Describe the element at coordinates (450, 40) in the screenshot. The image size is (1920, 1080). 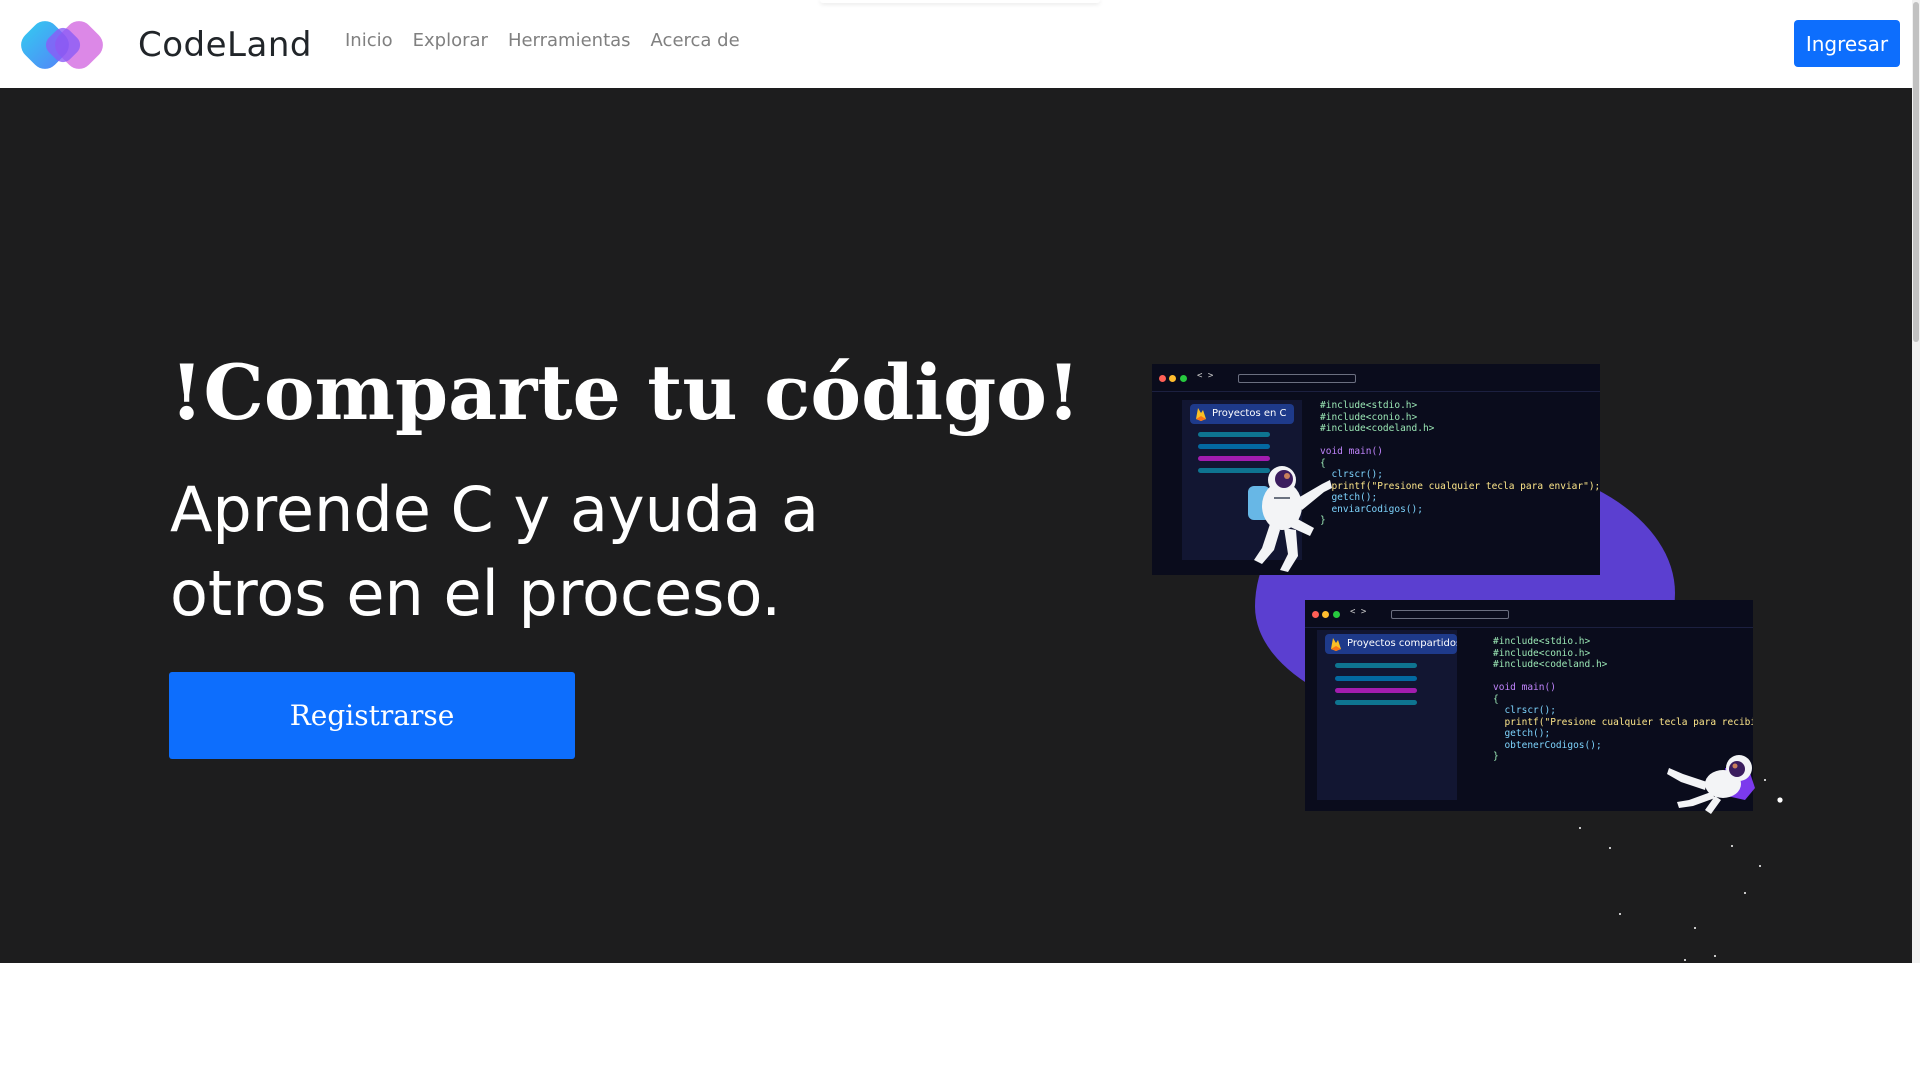
I see `nav-link-explorar: Explorar` at that location.